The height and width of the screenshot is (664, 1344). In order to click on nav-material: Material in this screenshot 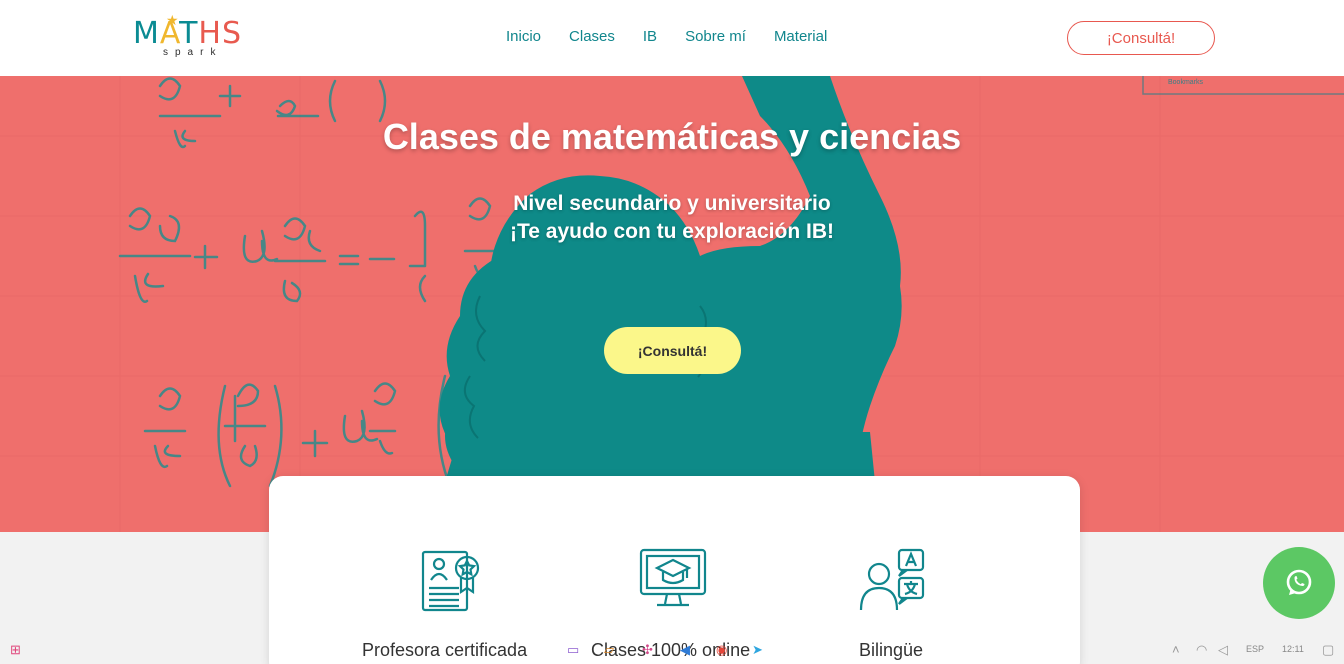, I will do `click(800, 36)`.